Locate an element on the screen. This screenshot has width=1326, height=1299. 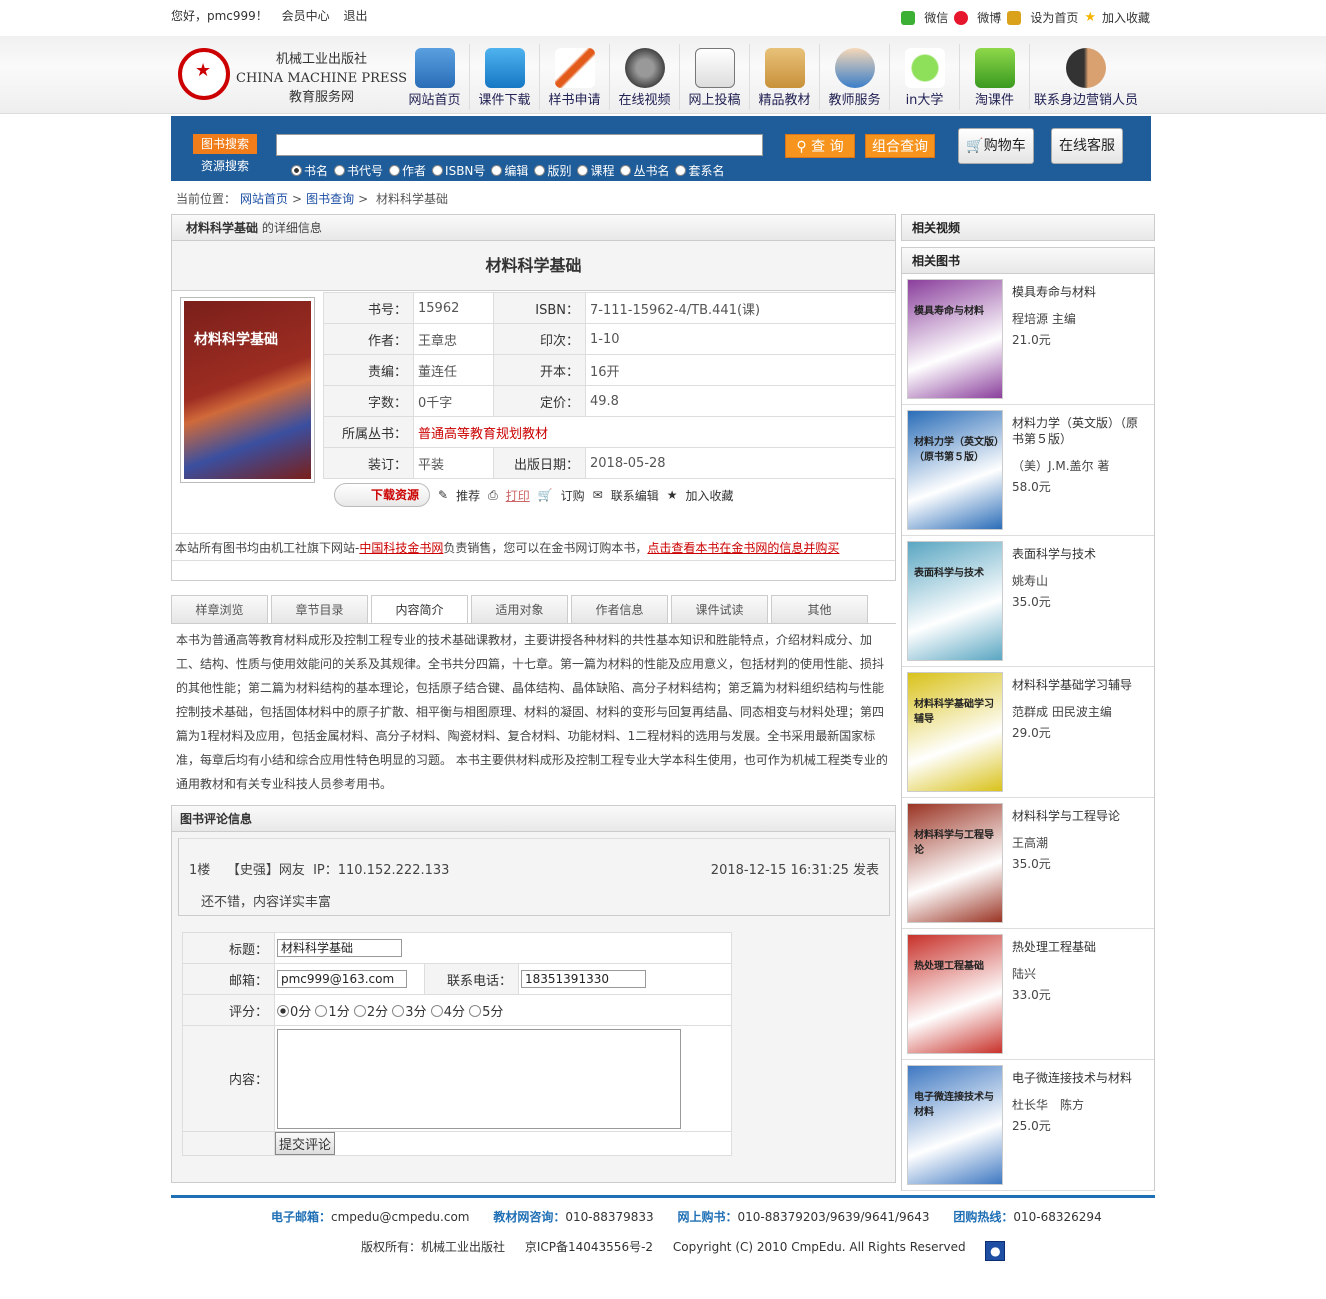
baidu-paw-icon: ● is located at coordinates (995, 1251).